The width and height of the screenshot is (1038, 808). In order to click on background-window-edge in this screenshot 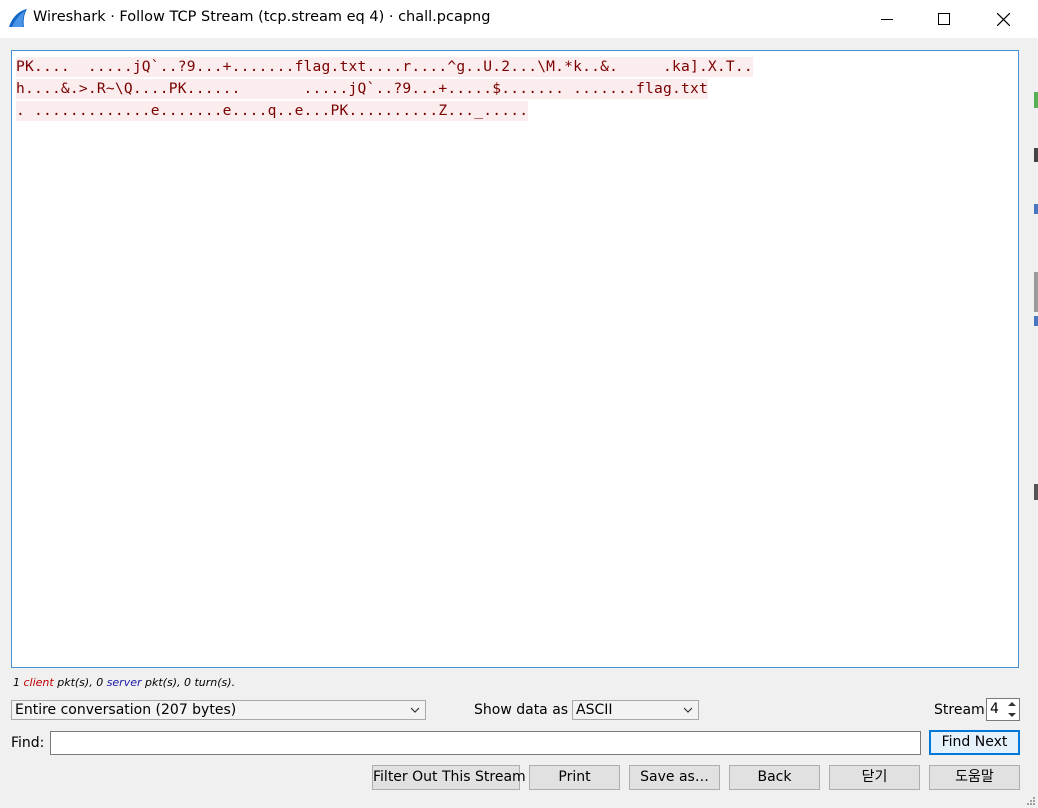, I will do `click(1036, 302)`.